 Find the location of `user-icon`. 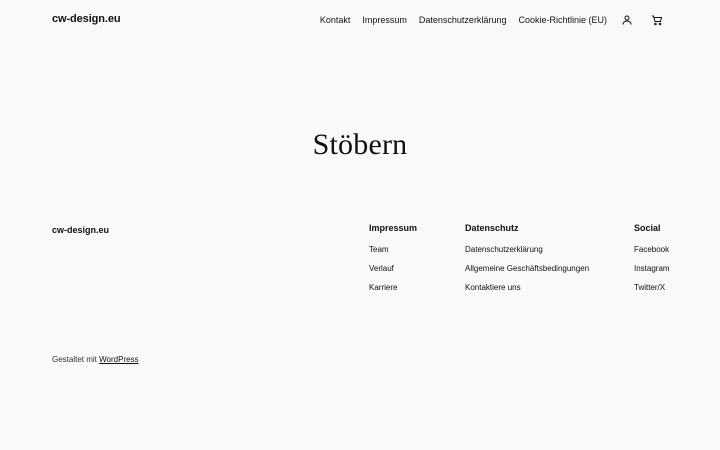

user-icon is located at coordinates (627, 19).